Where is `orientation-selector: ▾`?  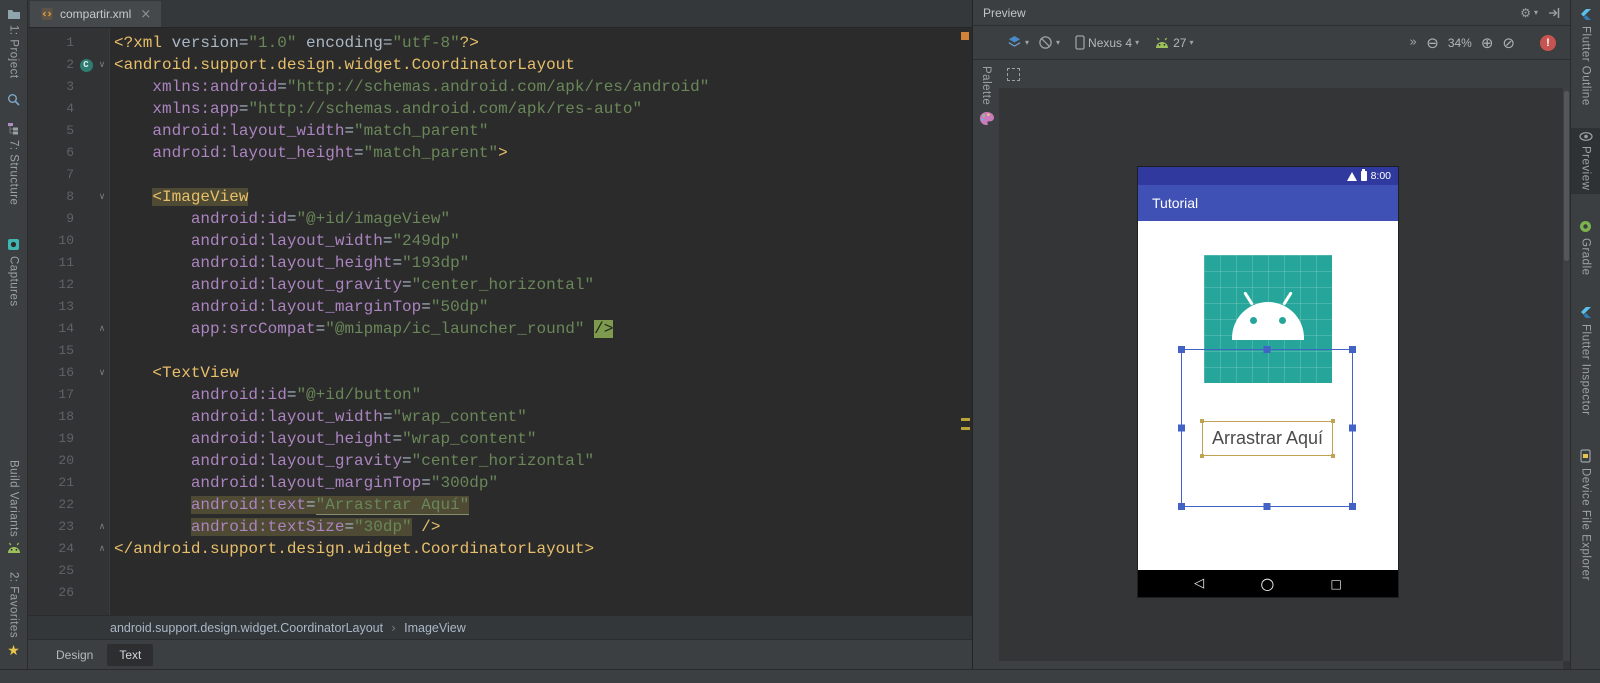 orientation-selector: ▾ is located at coordinates (1018, 42).